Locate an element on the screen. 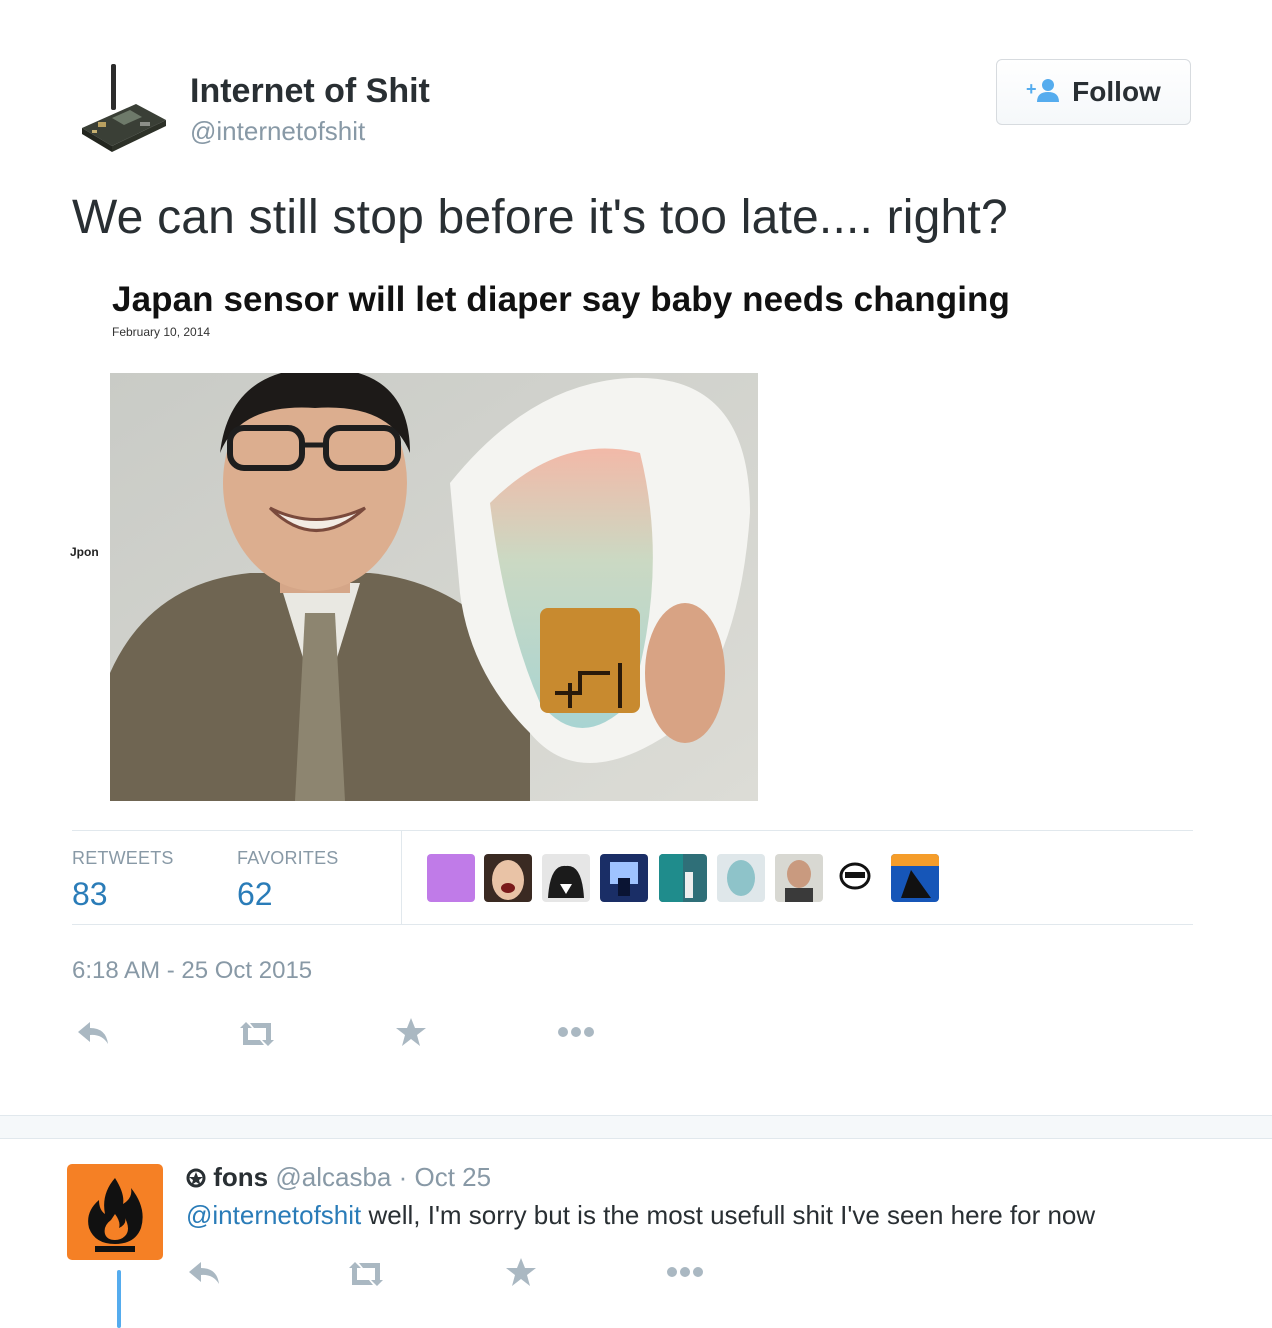 The height and width of the screenshot is (1328, 1272). reply-date: Oct 25 is located at coordinates (452, 1177).